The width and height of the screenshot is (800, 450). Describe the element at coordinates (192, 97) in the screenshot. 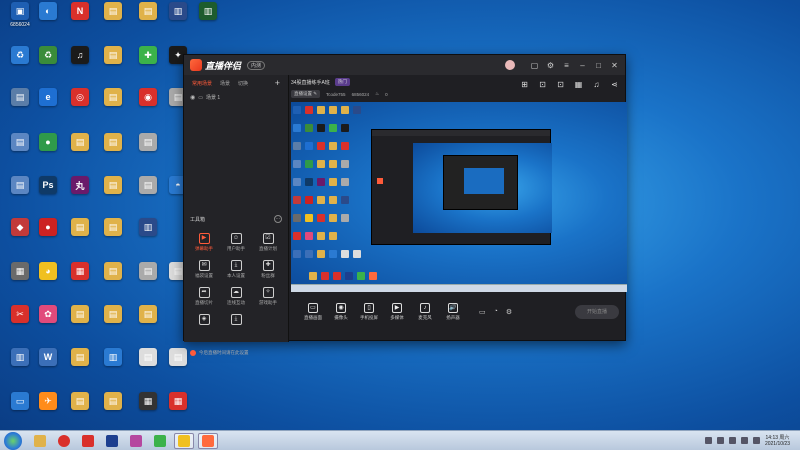

I see `eye-icon: ◉` at that location.